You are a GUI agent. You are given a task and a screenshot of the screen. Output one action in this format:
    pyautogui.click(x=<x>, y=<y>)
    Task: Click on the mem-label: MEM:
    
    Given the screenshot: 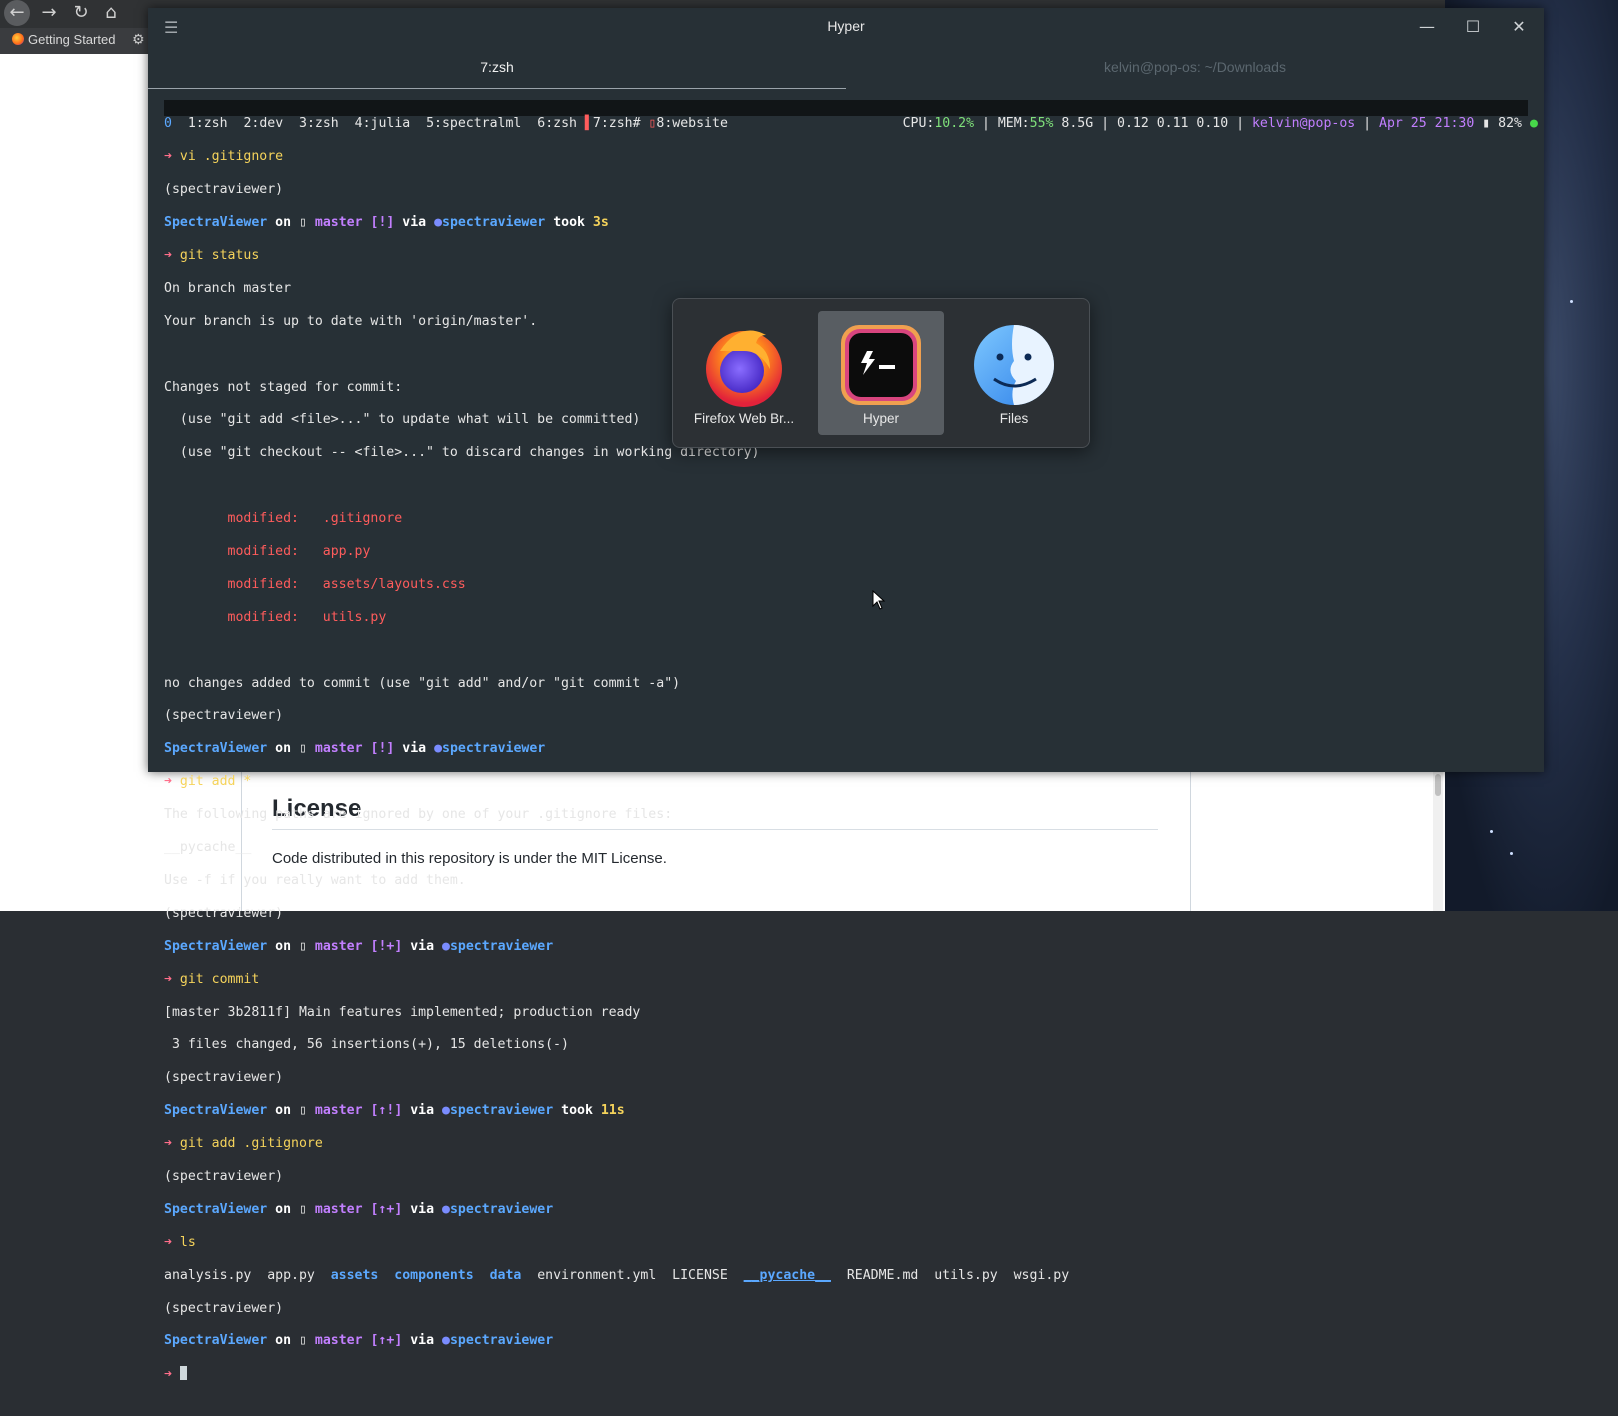 What is the action you would take?
    pyautogui.click(x=1013, y=124)
    